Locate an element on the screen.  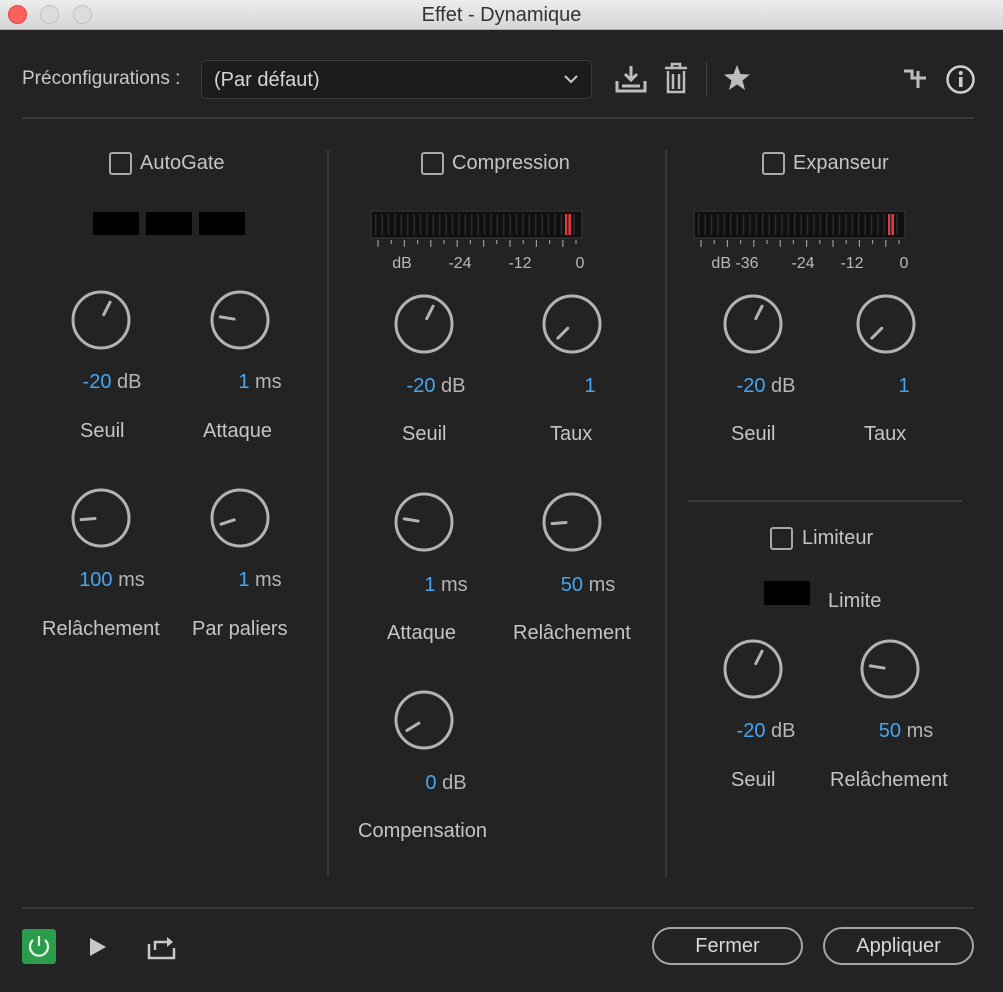
autogate-attaque-knob is located at coordinates (240, 320).